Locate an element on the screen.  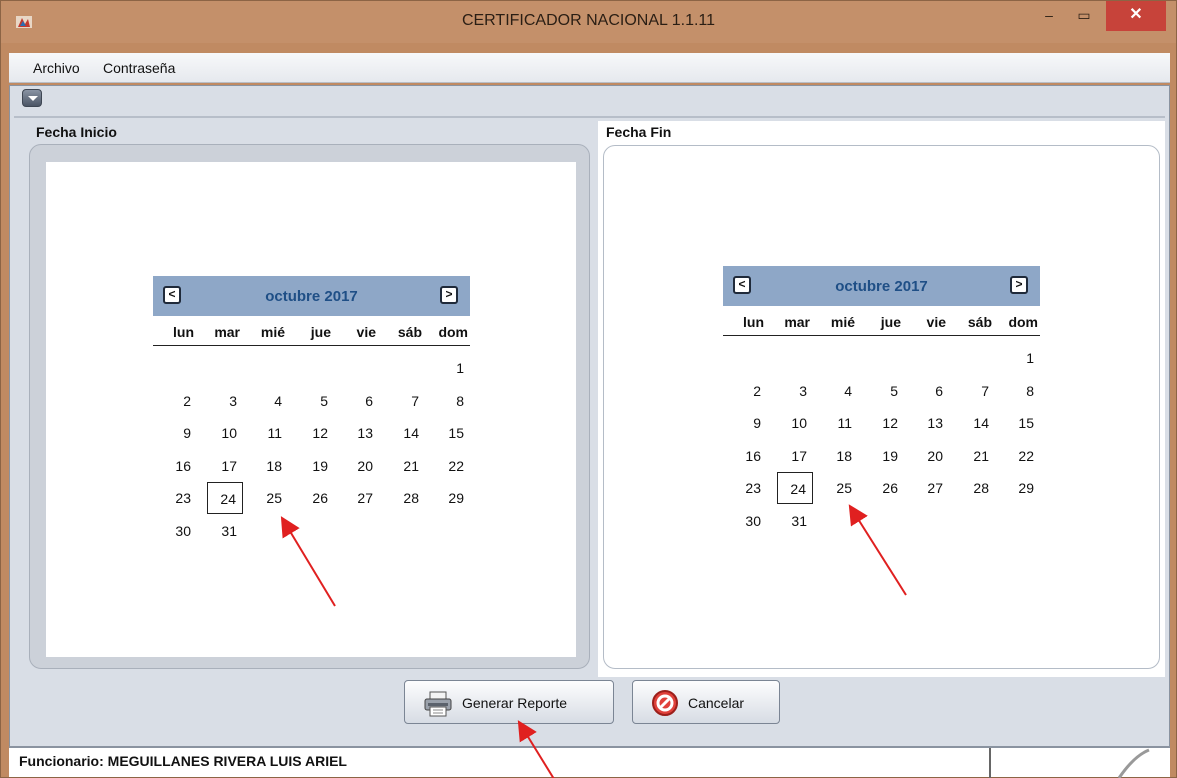
menu-bar: Archivo Contraseña is located at coordinates (589, 68).